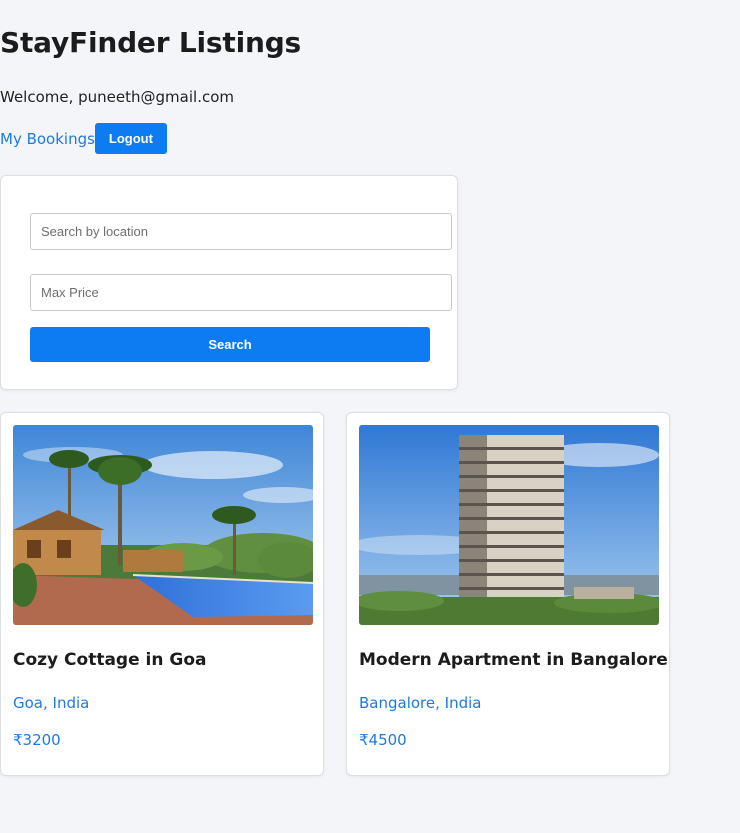 The width and height of the screenshot is (740, 833). Describe the element at coordinates (51, 703) in the screenshot. I see `listing-location: Goa, India` at that location.